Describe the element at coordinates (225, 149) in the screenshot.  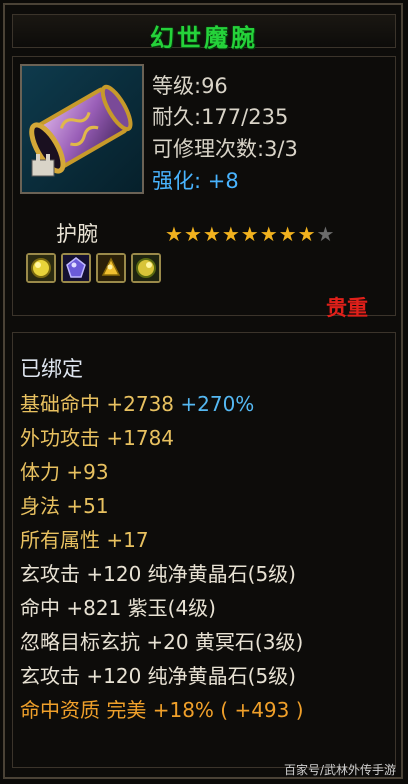
I see `item-repair-count: 可修理次数:3/3` at that location.